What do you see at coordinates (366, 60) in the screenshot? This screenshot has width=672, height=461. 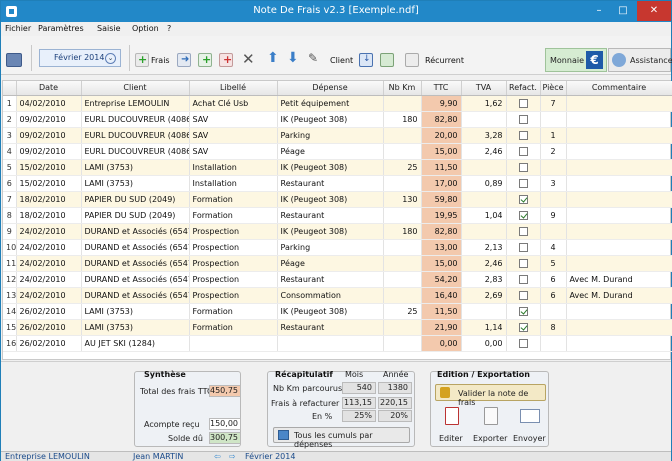 I see `download-icon: ↓` at bounding box center [366, 60].